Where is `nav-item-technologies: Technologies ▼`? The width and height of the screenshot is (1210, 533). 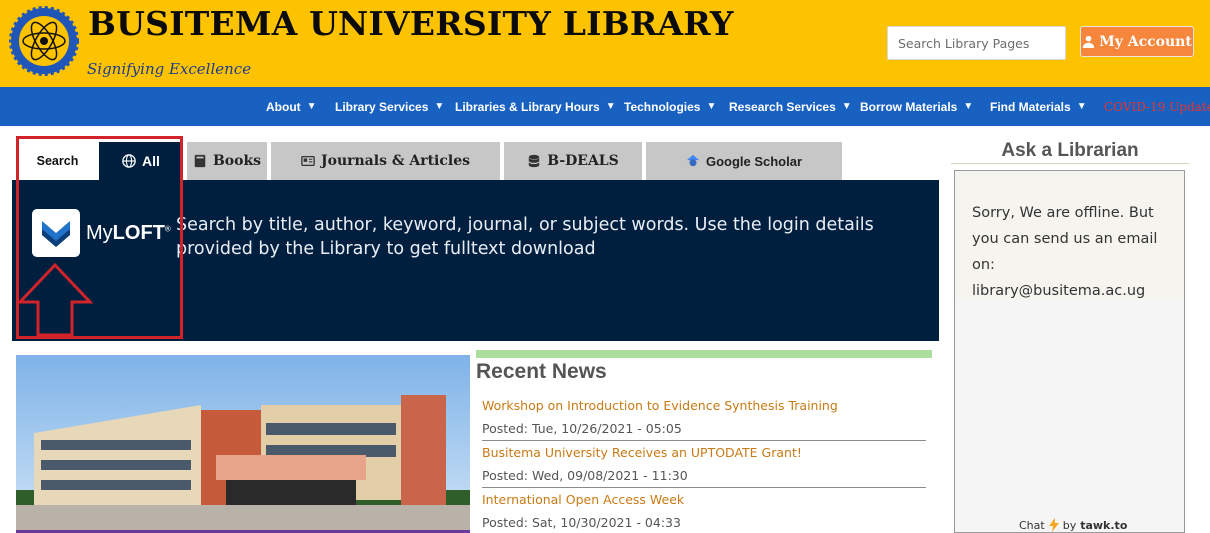
nav-item-technologies: Technologies ▼ is located at coordinates (670, 106).